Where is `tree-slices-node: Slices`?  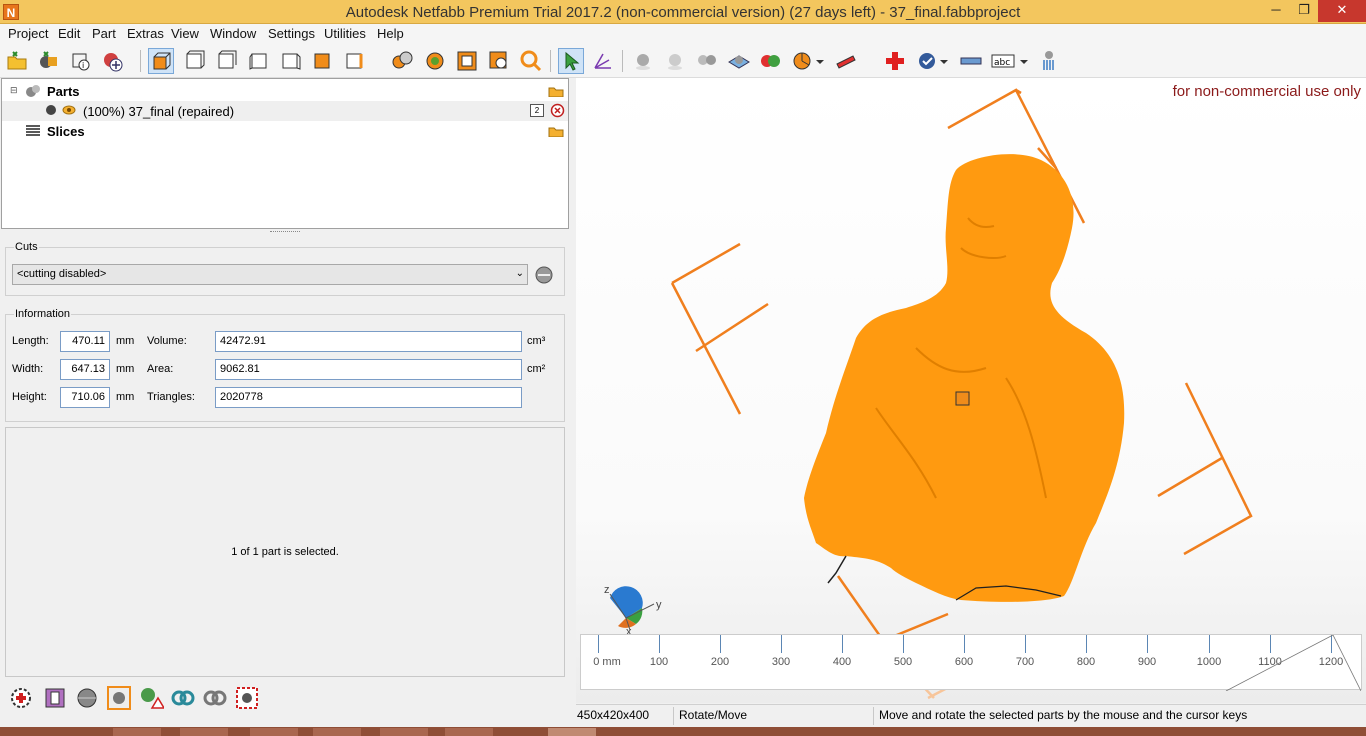 tree-slices-node: Slices is located at coordinates (285, 131).